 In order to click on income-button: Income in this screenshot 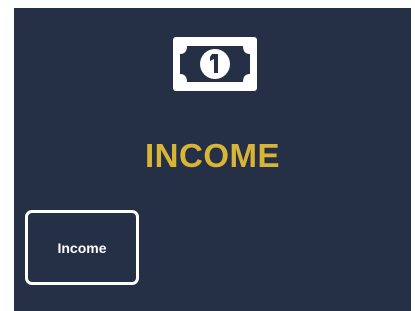, I will do `click(82, 247)`.